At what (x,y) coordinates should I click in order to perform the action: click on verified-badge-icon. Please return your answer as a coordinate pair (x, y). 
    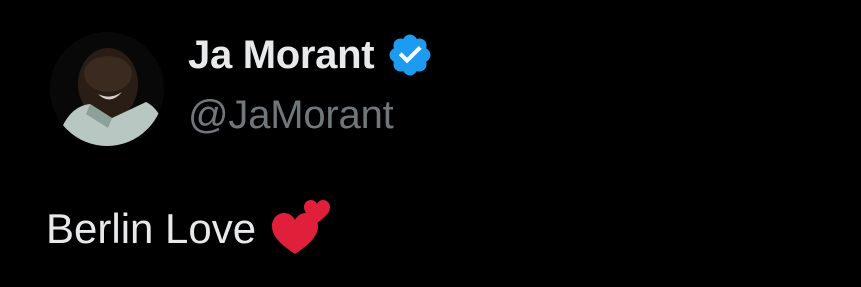
    Looking at the image, I should click on (410, 55).